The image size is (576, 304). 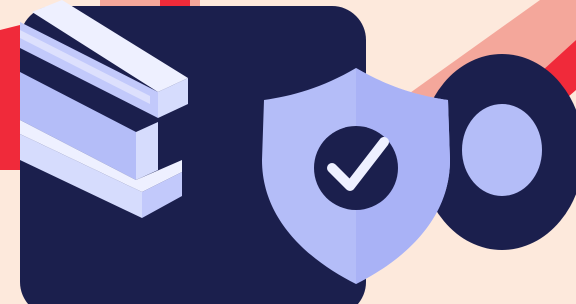 I want to click on washer-hole, so click(x=502, y=150).